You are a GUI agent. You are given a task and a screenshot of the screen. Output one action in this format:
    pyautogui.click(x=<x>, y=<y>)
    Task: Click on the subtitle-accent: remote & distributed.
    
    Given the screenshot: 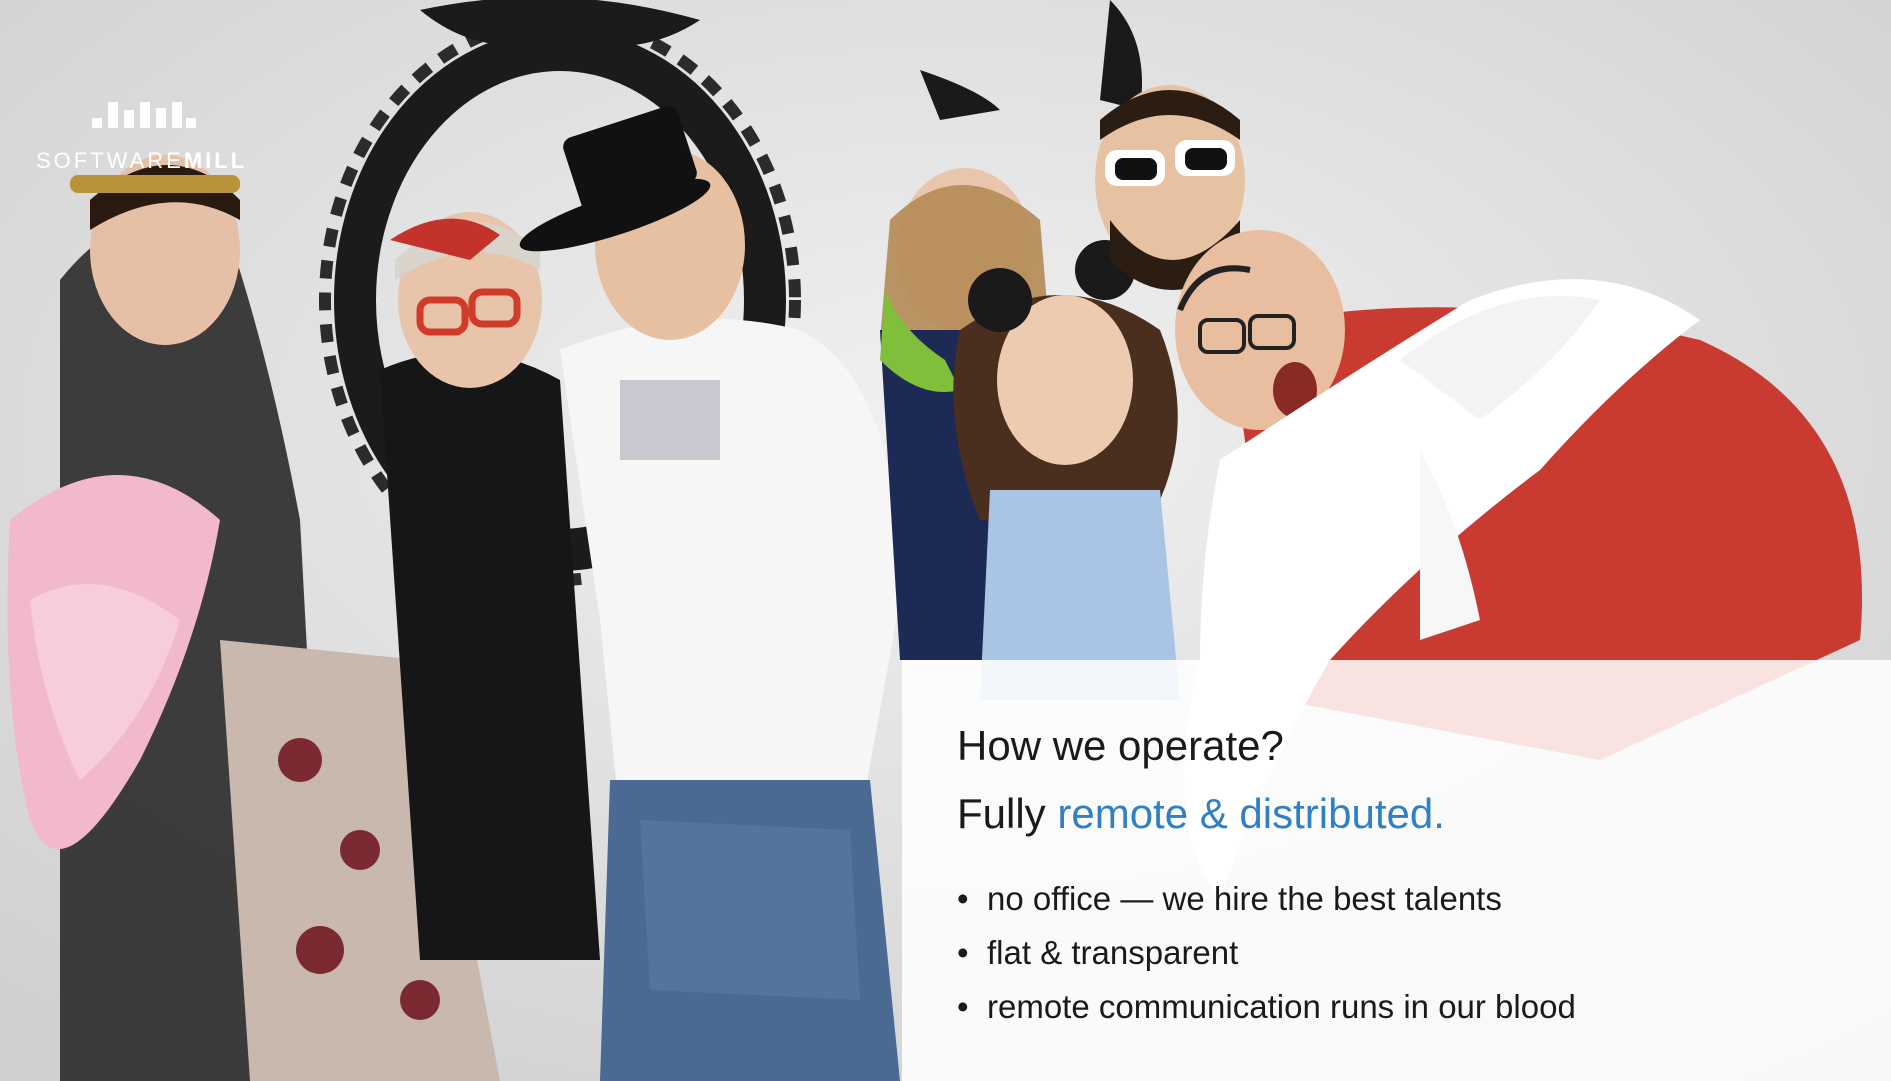 What is the action you would take?
    pyautogui.click(x=1251, y=813)
    